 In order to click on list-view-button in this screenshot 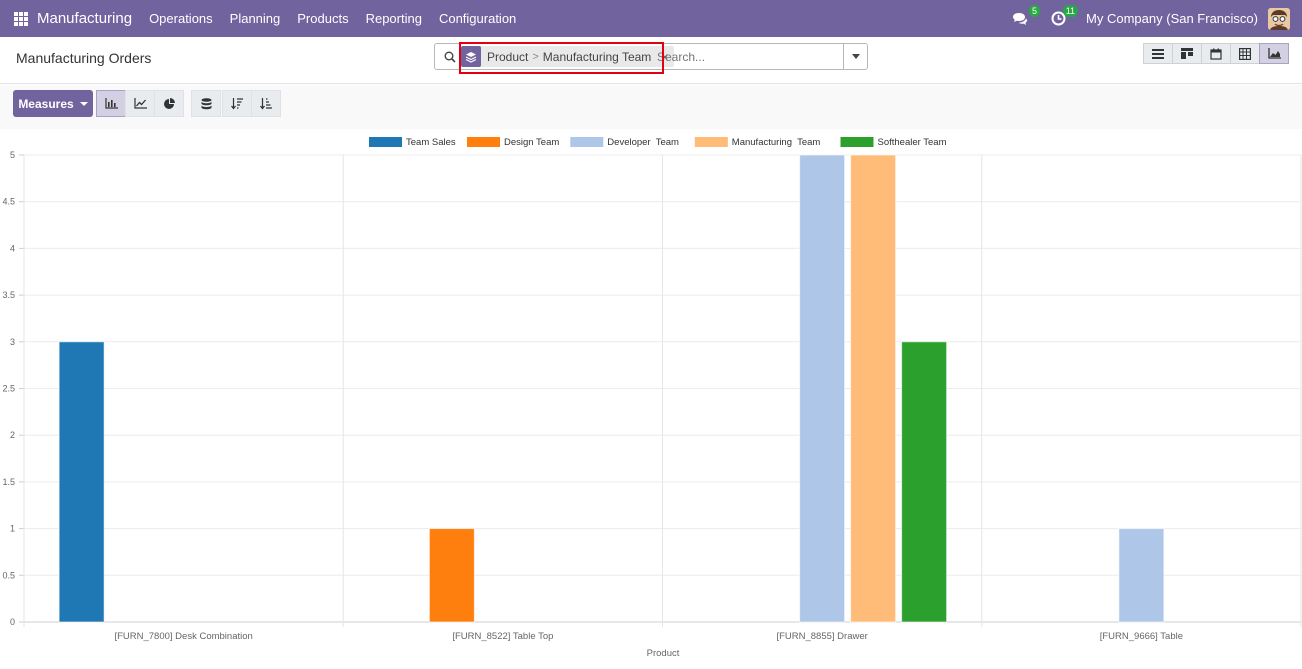, I will do `click(1158, 53)`.